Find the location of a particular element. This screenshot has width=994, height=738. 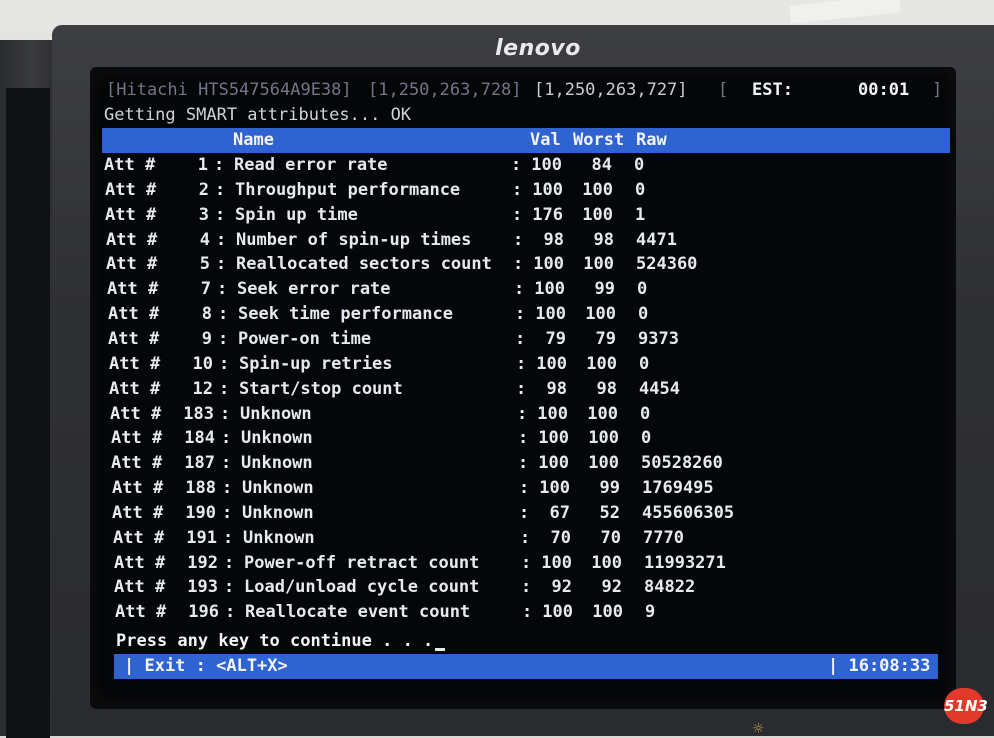

attr-id: 191 is located at coordinates (201, 538).